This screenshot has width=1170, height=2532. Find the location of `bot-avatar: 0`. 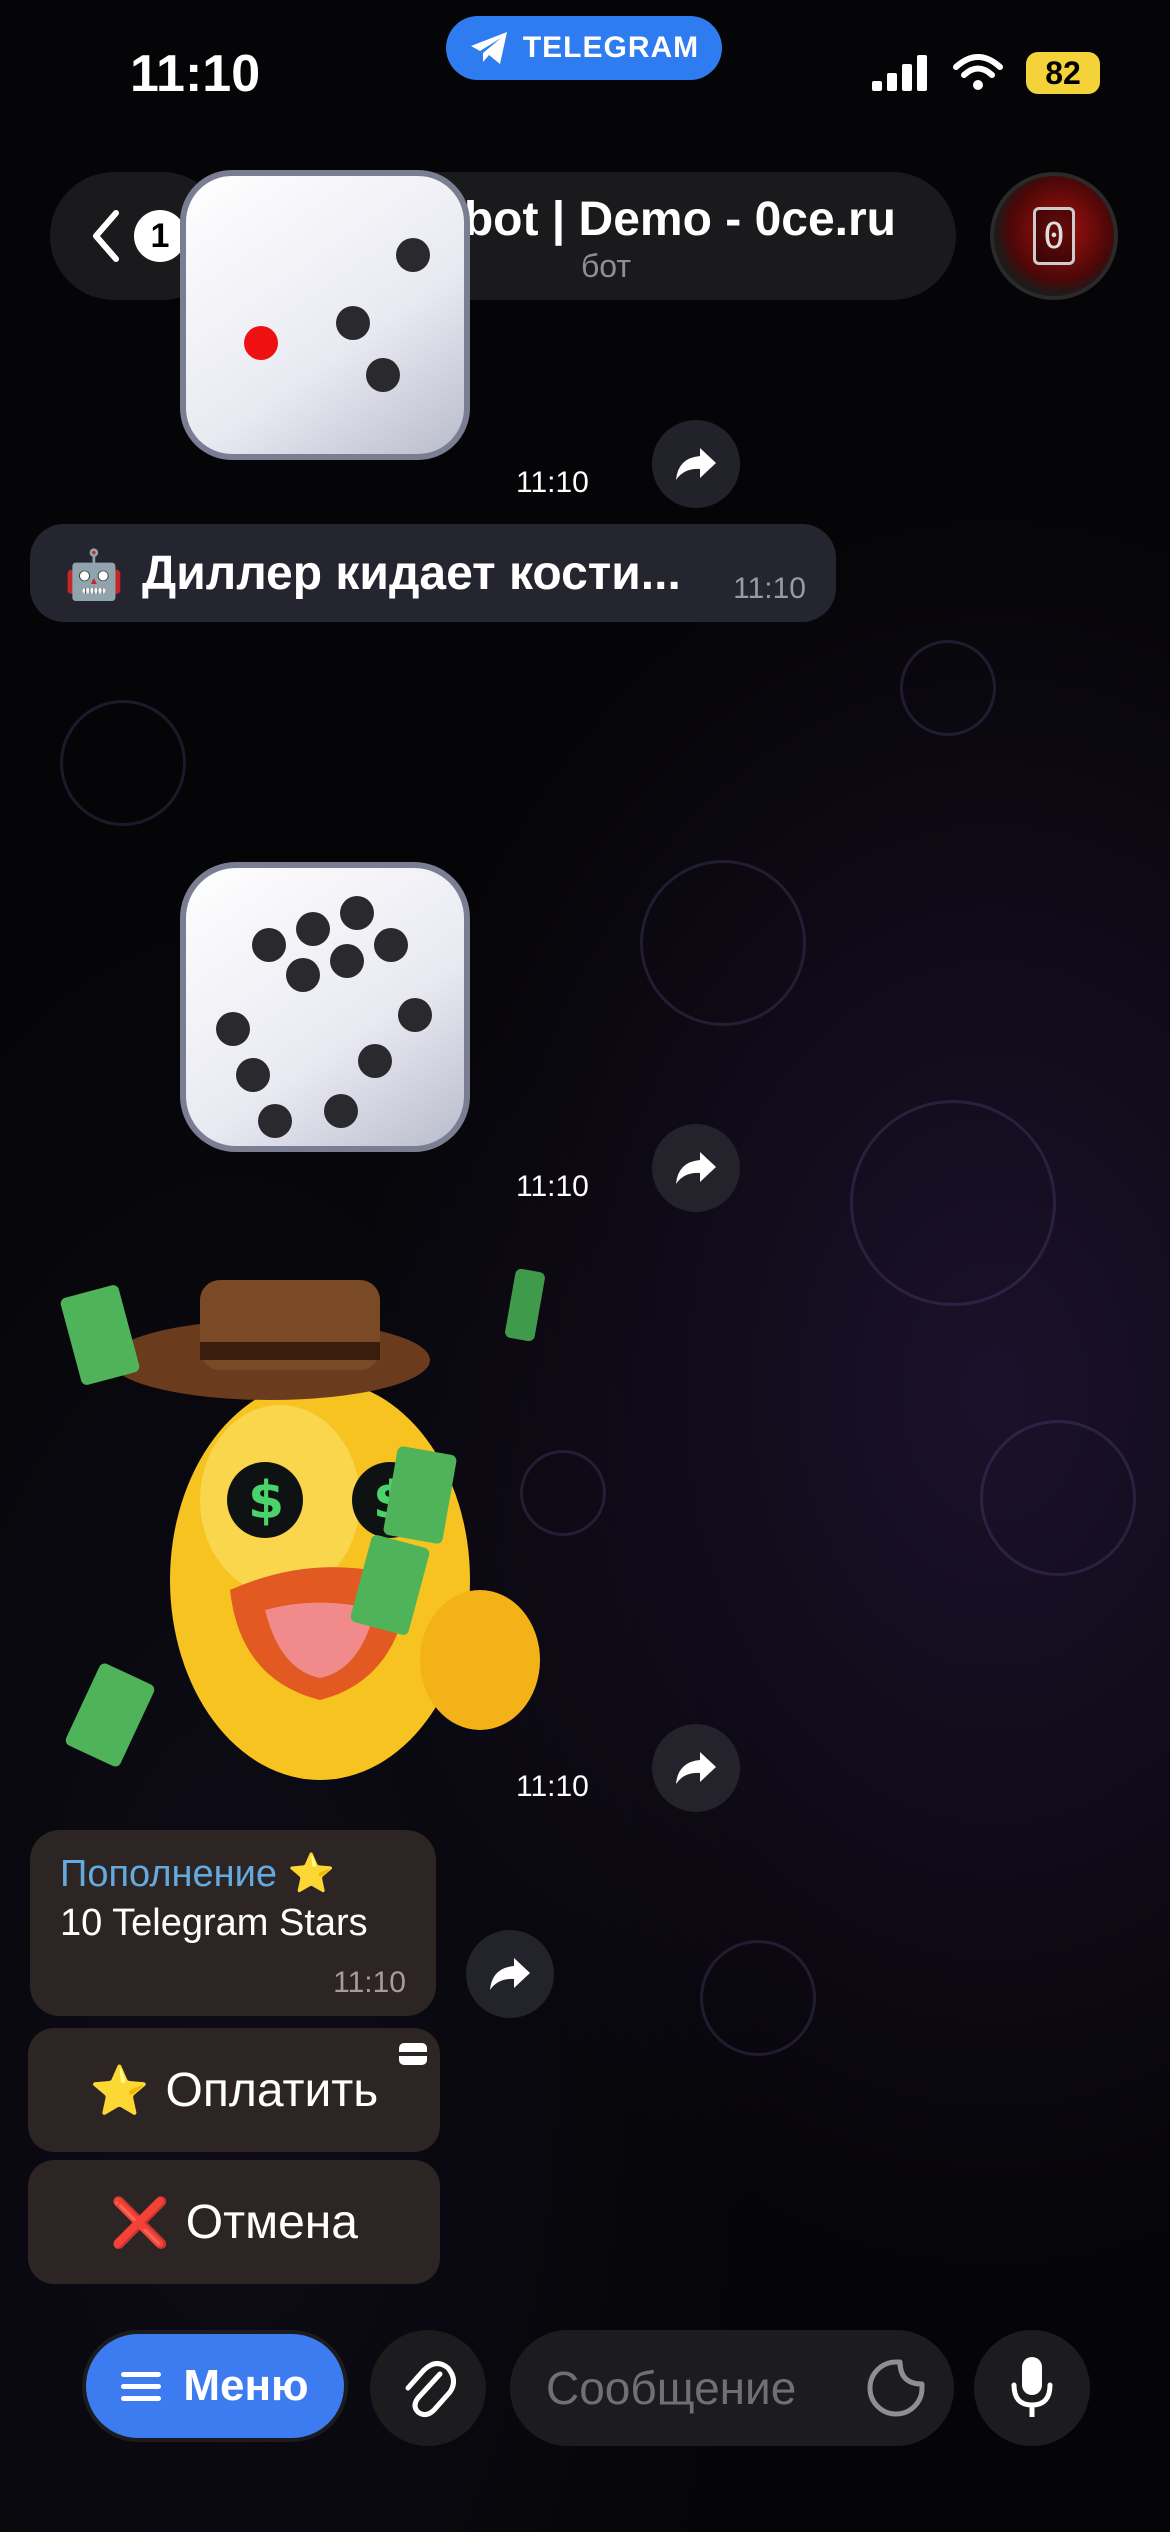

bot-avatar: 0 is located at coordinates (1054, 236).